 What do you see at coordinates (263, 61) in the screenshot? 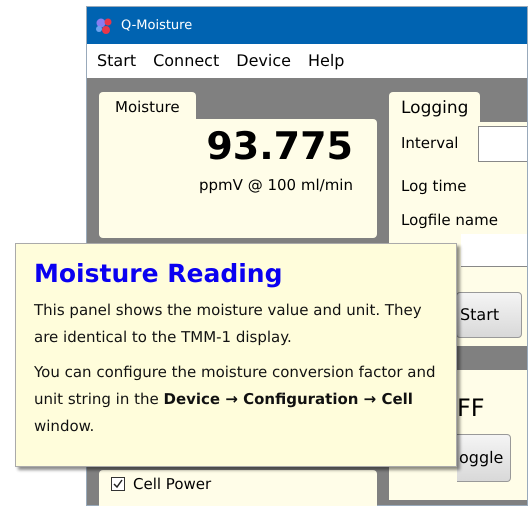
I see `menu-item: Device` at bounding box center [263, 61].